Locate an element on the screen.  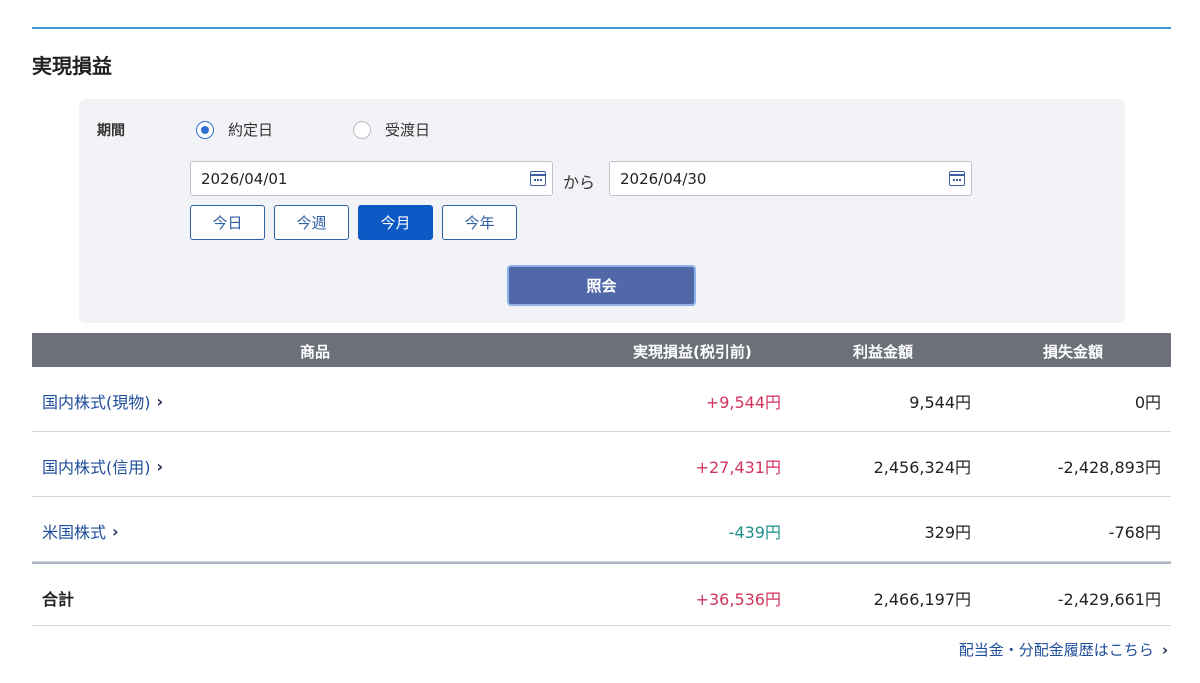
date-to-value: 2026/04/30 is located at coordinates (784, 179).